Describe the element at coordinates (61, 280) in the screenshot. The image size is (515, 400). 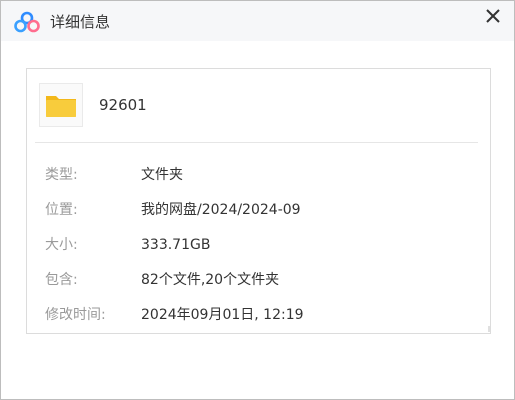
I see `contains-label: 包含:` at that location.